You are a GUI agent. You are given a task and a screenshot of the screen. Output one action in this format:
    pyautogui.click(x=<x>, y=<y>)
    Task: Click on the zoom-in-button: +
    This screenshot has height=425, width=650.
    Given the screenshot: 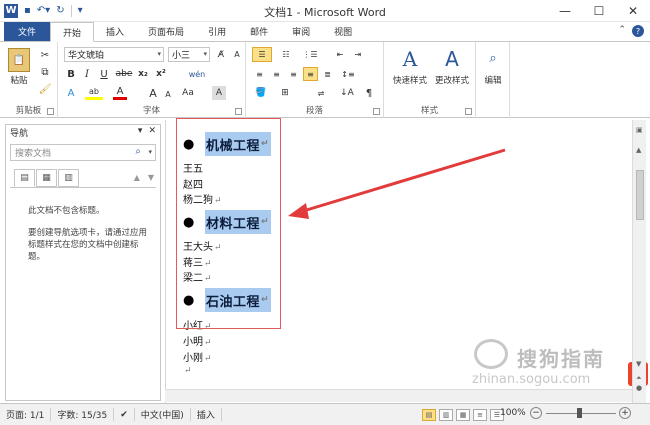 What is the action you would take?
    pyautogui.click(x=625, y=413)
    